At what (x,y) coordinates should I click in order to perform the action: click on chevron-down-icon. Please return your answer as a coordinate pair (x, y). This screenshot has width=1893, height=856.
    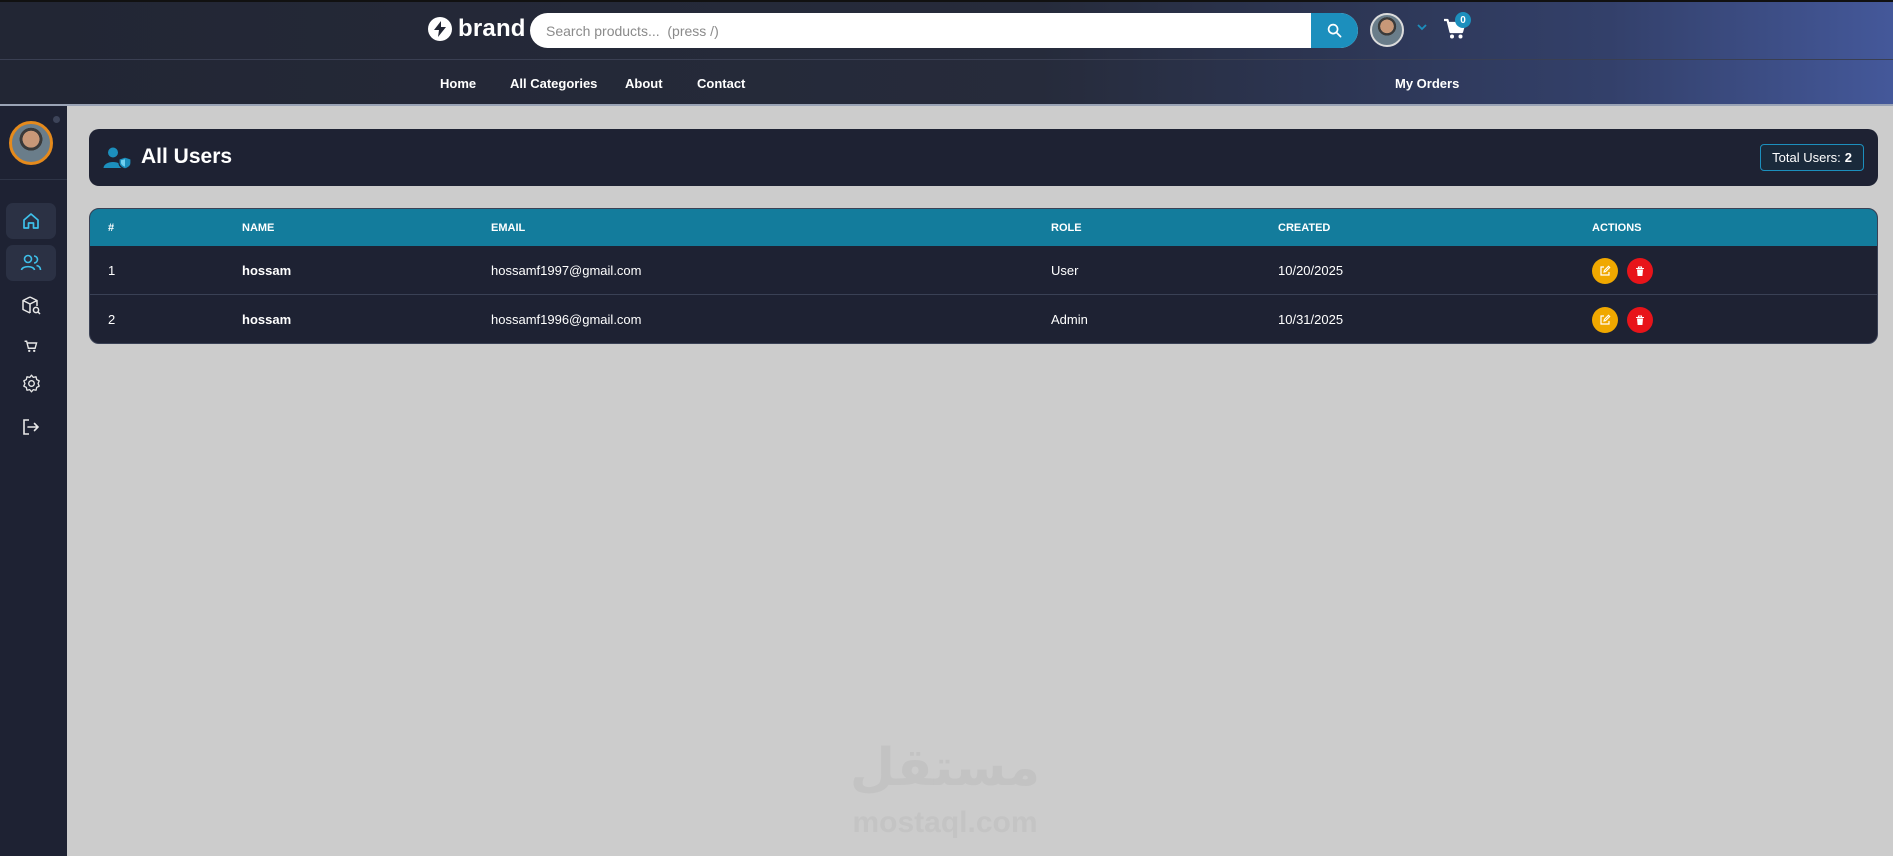
    Looking at the image, I should click on (1422, 27).